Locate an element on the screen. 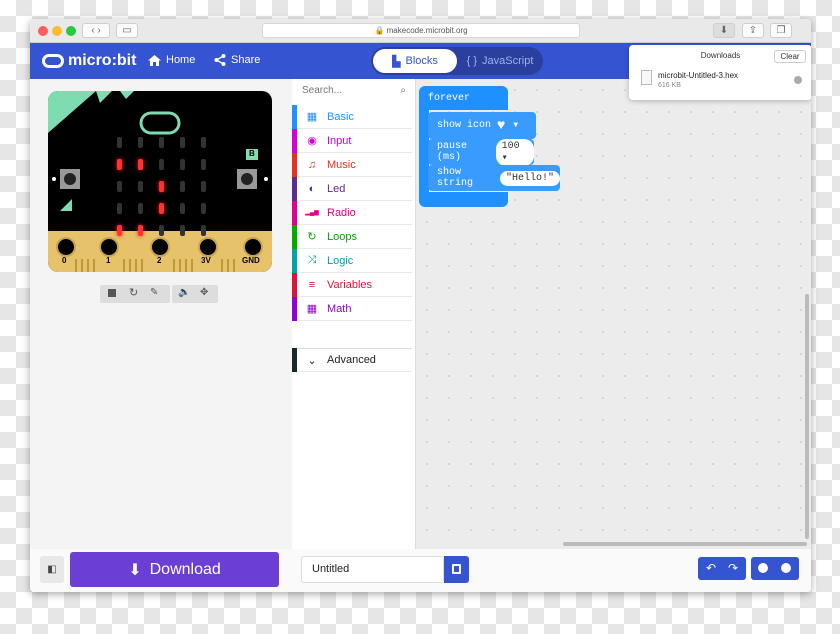 The width and height of the screenshot is (840, 634). pin-label-3v: 3V is located at coordinates (206, 260).